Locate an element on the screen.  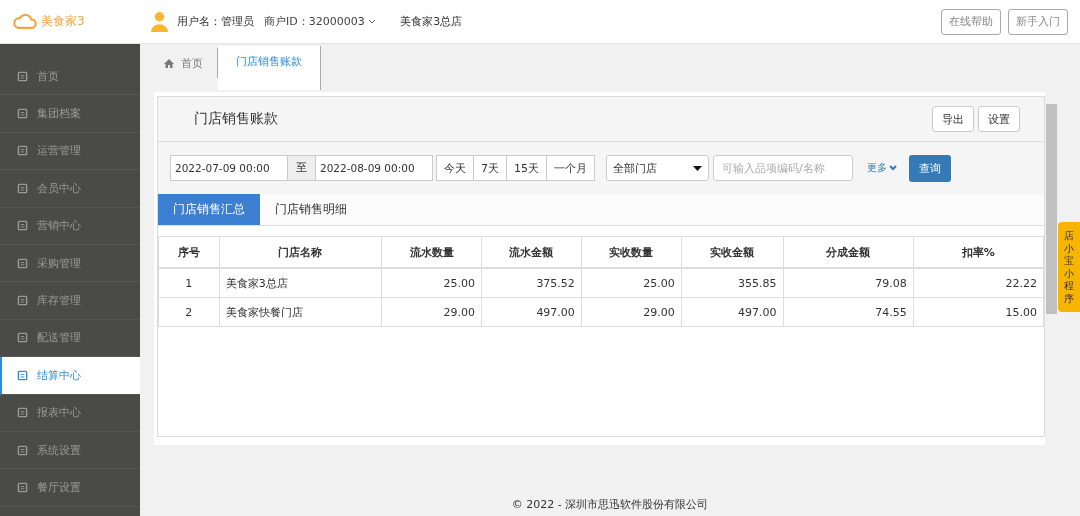
table-cell: 79.08 is located at coordinates (848, 283).